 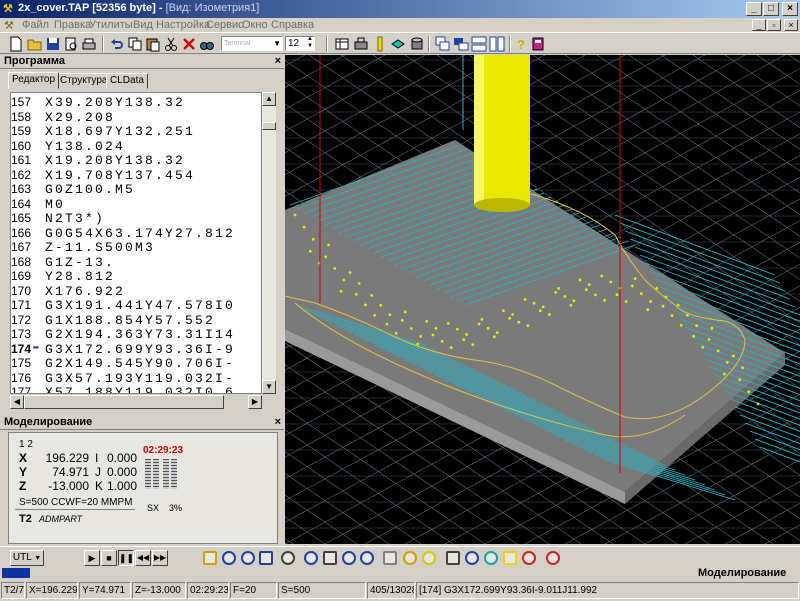 I want to click on mdi-close-button: ×, so click(x=791, y=25).